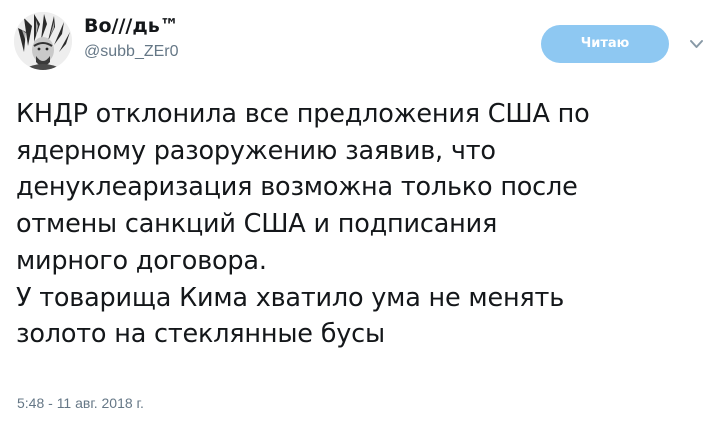 This screenshot has height=423, width=704. Describe the element at coordinates (131, 26) in the screenshot. I see `display-name: Bo///дь™` at that location.